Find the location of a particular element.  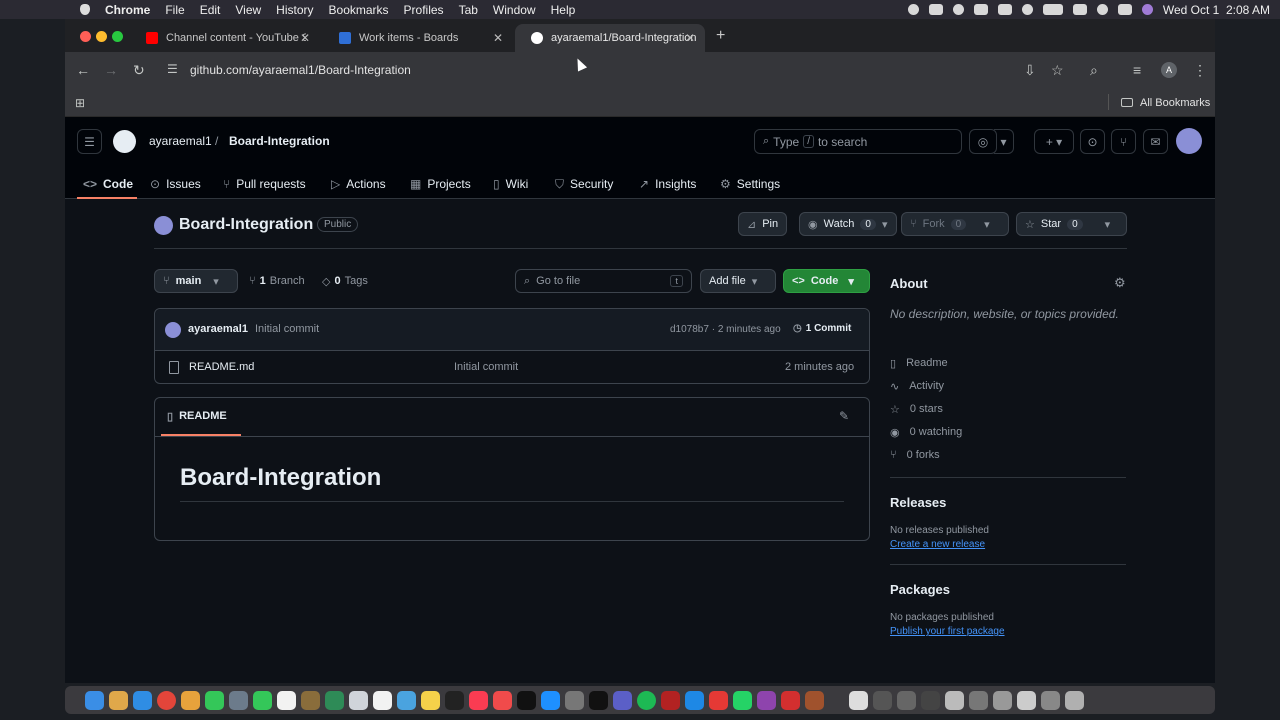

capcut-icon is located at coordinates (598, 700).